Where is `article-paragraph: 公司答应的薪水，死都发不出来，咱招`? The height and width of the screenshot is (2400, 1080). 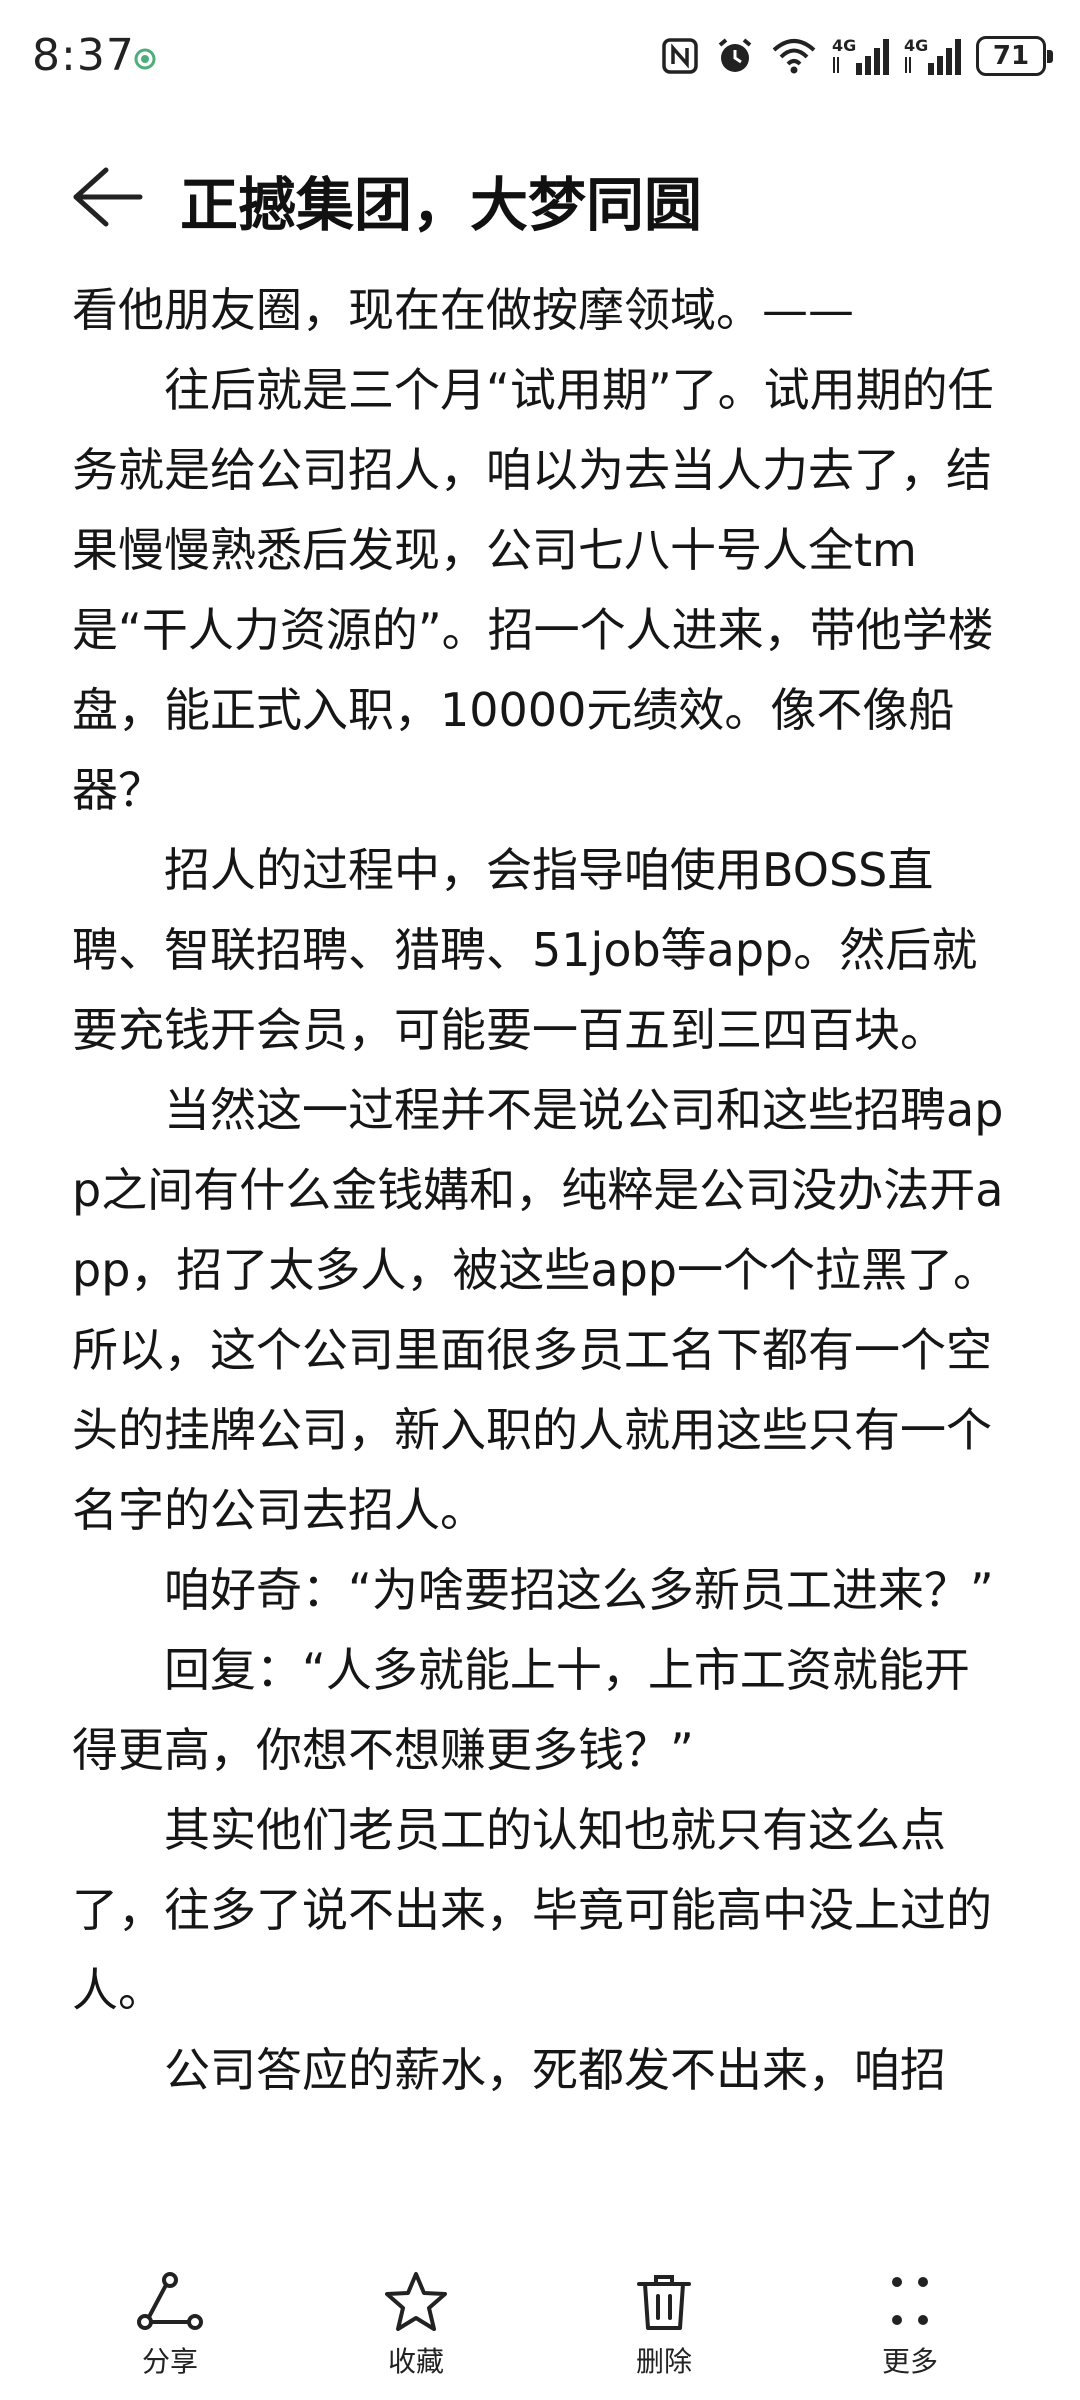 article-paragraph: 公司答应的薪水，死都发不出来，咱招 is located at coordinates (555, 2070).